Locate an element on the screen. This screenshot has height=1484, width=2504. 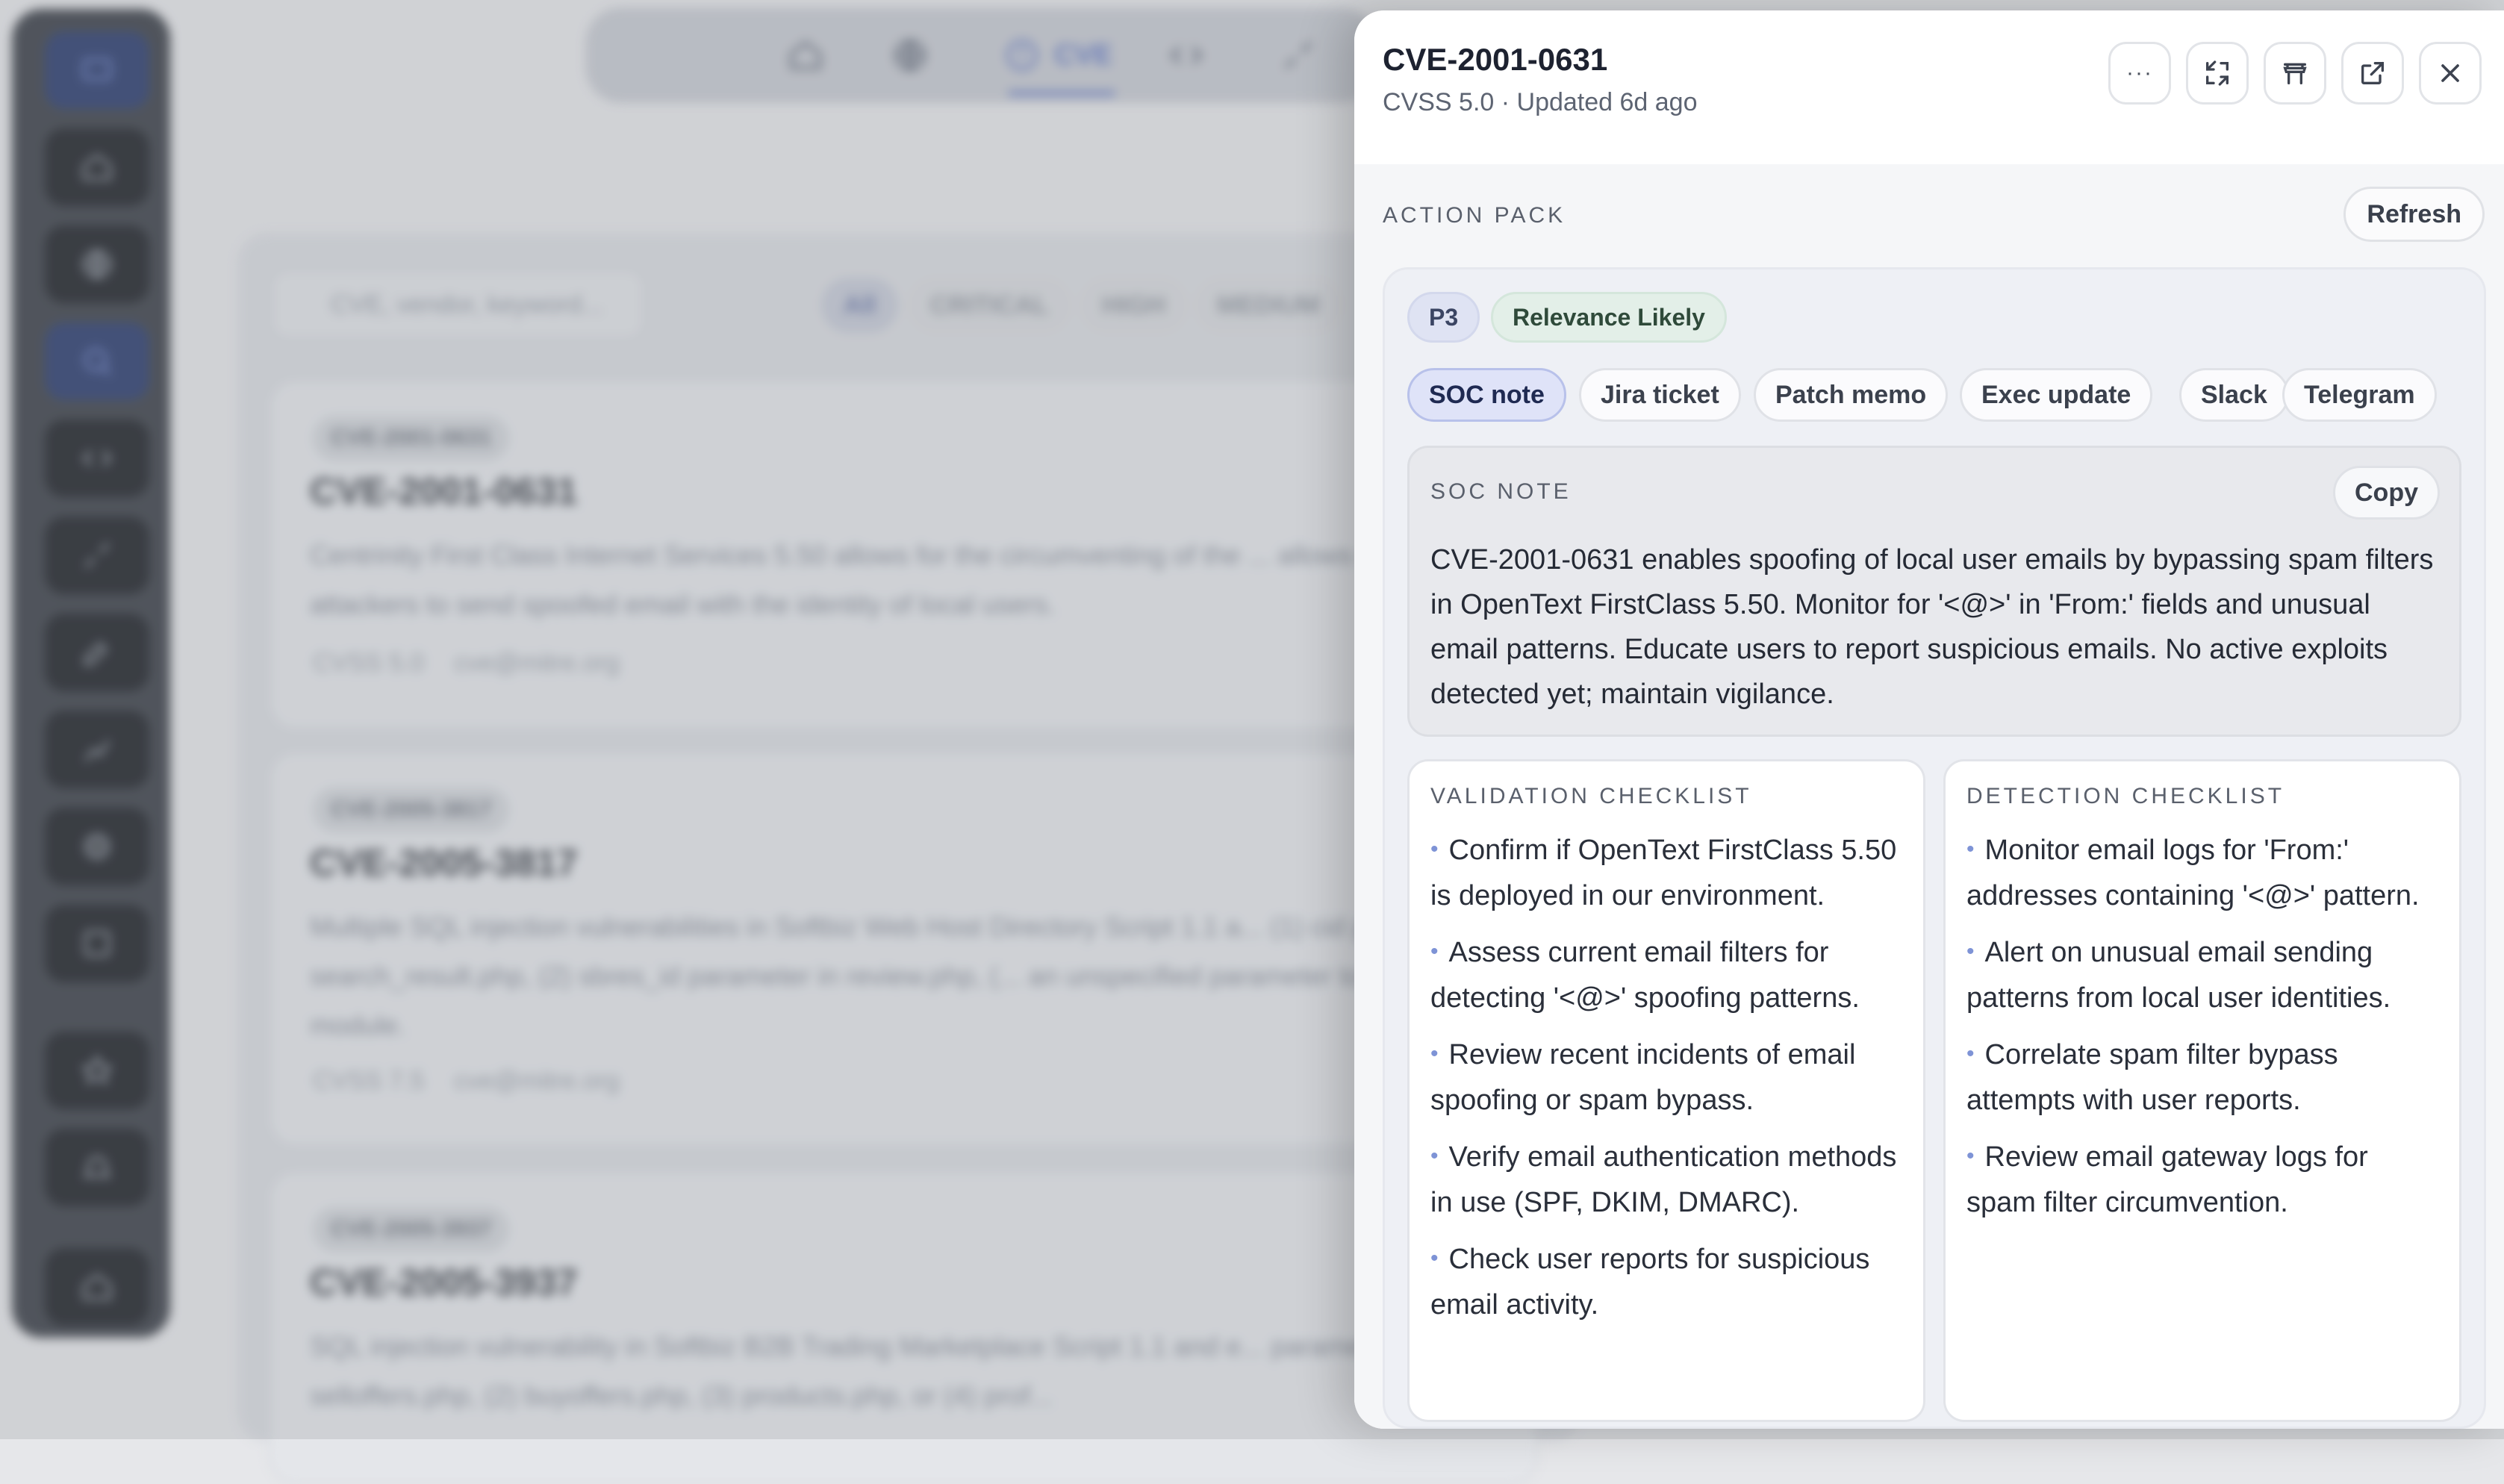
archive-icon is located at coordinates (2295, 74).